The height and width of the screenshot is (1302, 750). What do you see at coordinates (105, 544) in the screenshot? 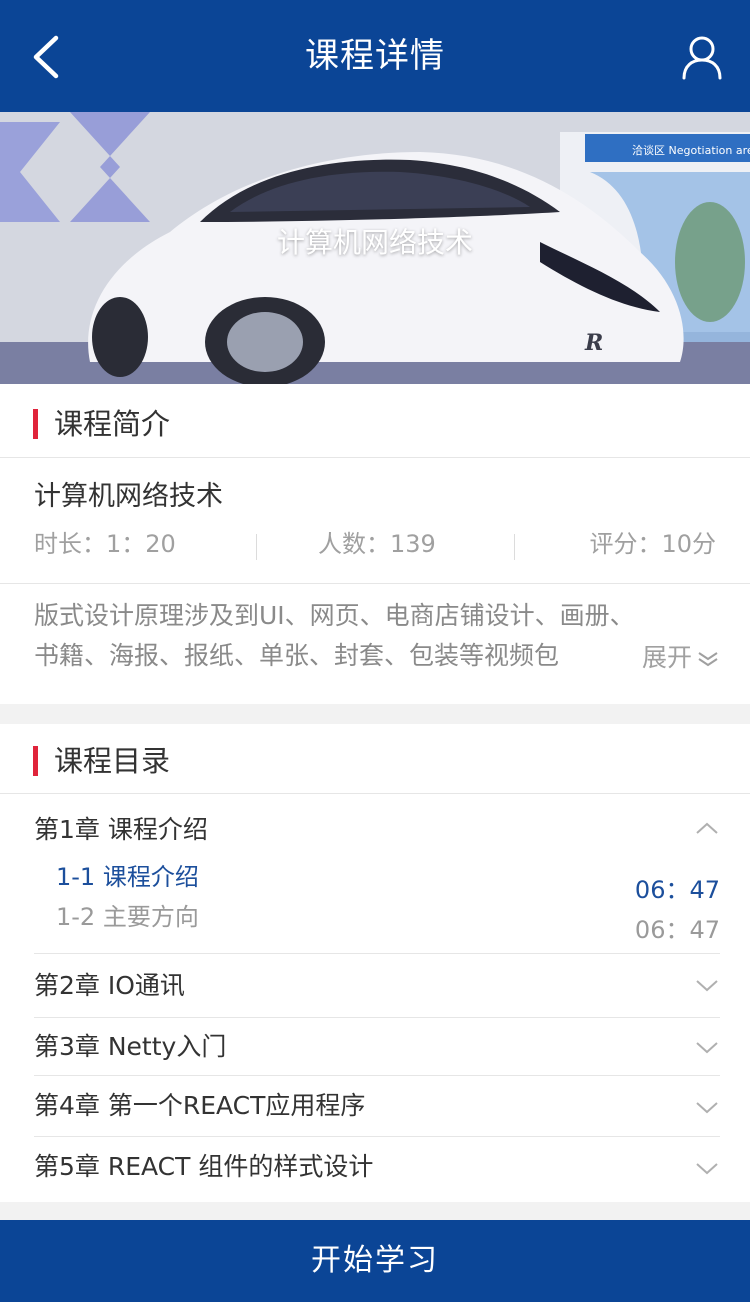
I see `course-duration: 时长：1：20` at bounding box center [105, 544].